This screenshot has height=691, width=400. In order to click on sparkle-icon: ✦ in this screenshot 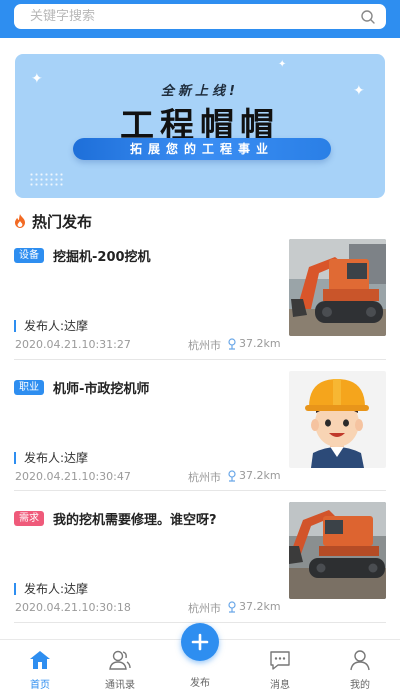, I will do `click(282, 64)`.